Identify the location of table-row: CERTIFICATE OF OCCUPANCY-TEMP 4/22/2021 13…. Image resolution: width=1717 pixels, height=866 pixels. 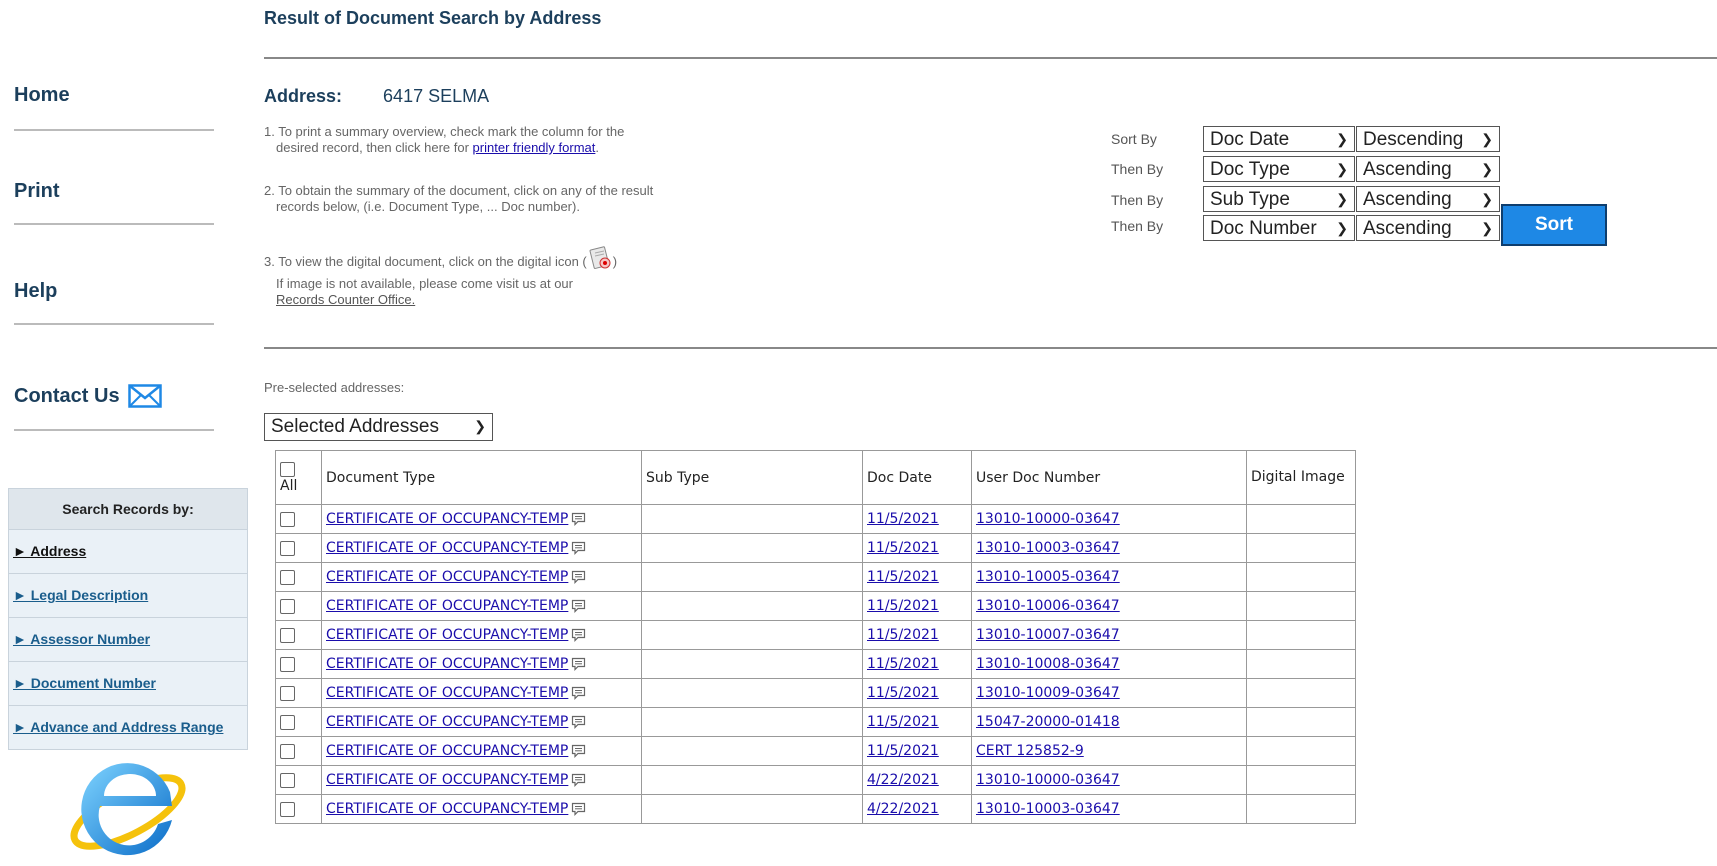
(815, 809).